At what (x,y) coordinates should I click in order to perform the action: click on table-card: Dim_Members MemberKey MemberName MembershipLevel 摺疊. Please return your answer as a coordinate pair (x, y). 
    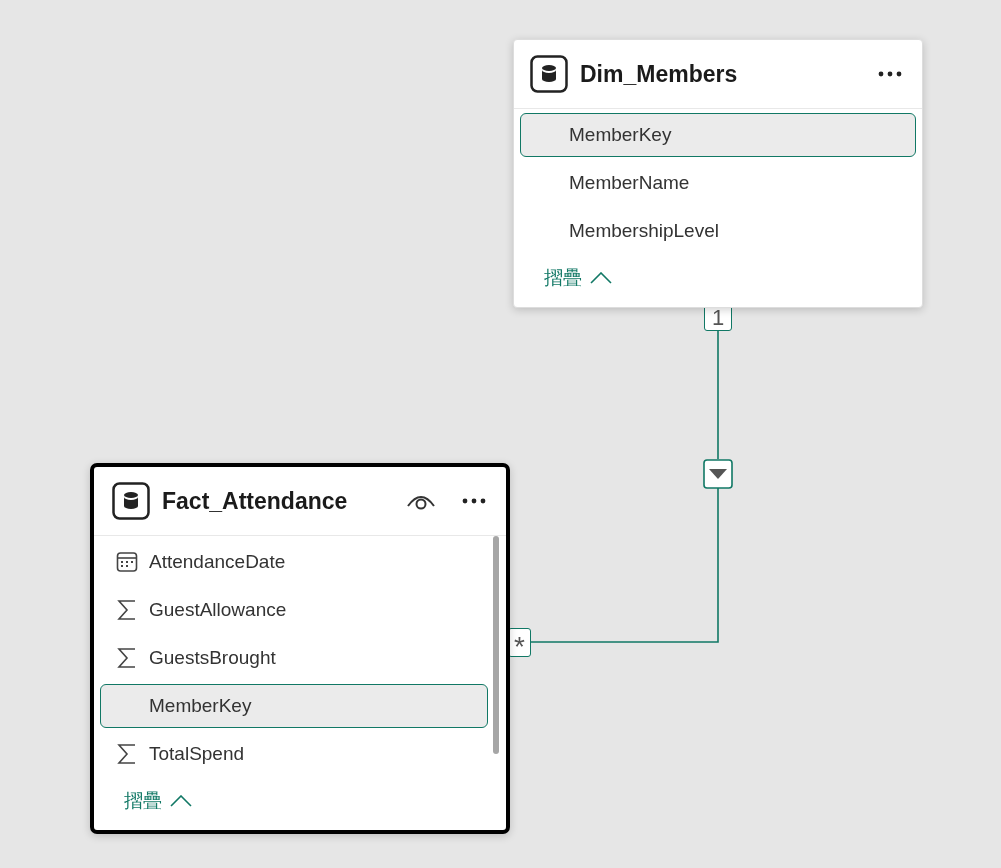
    Looking at the image, I should click on (718, 173).